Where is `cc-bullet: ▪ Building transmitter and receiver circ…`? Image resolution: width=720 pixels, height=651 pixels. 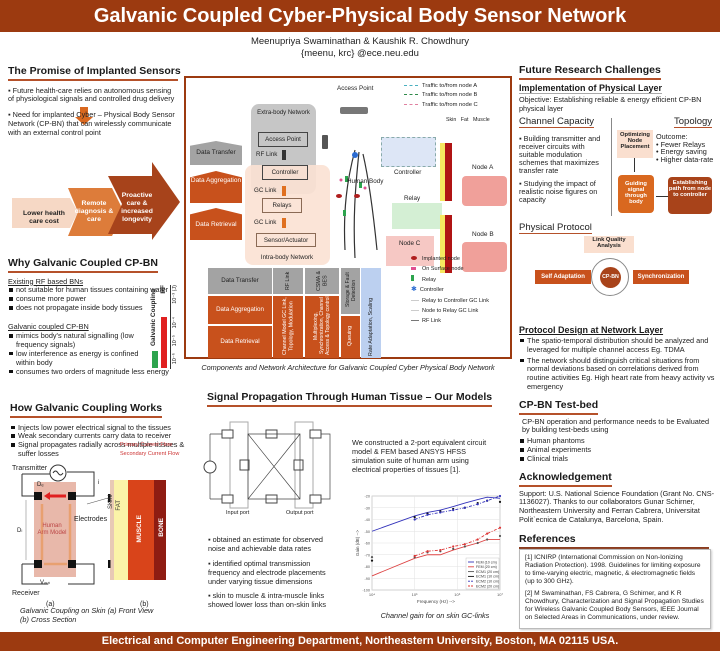 cc-bullet: ▪ Building transmitter and receiver circ… is located at coordinates (560, 155).